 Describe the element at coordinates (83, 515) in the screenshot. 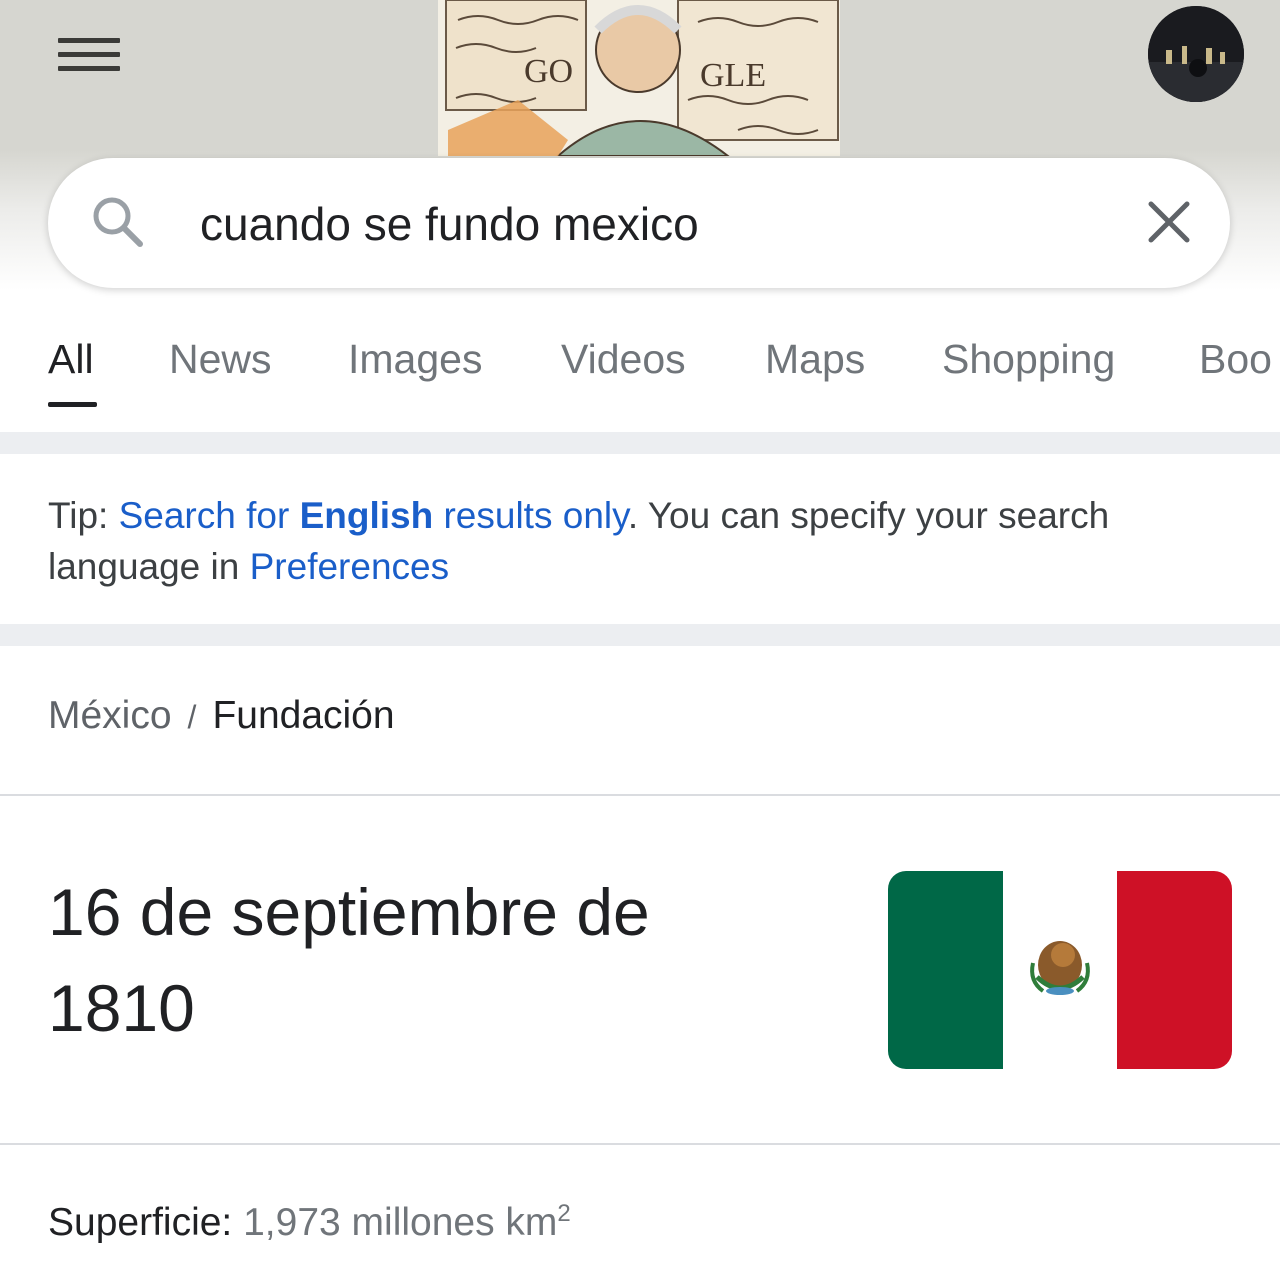

I see `tip-prefix: Tip:` at that location.